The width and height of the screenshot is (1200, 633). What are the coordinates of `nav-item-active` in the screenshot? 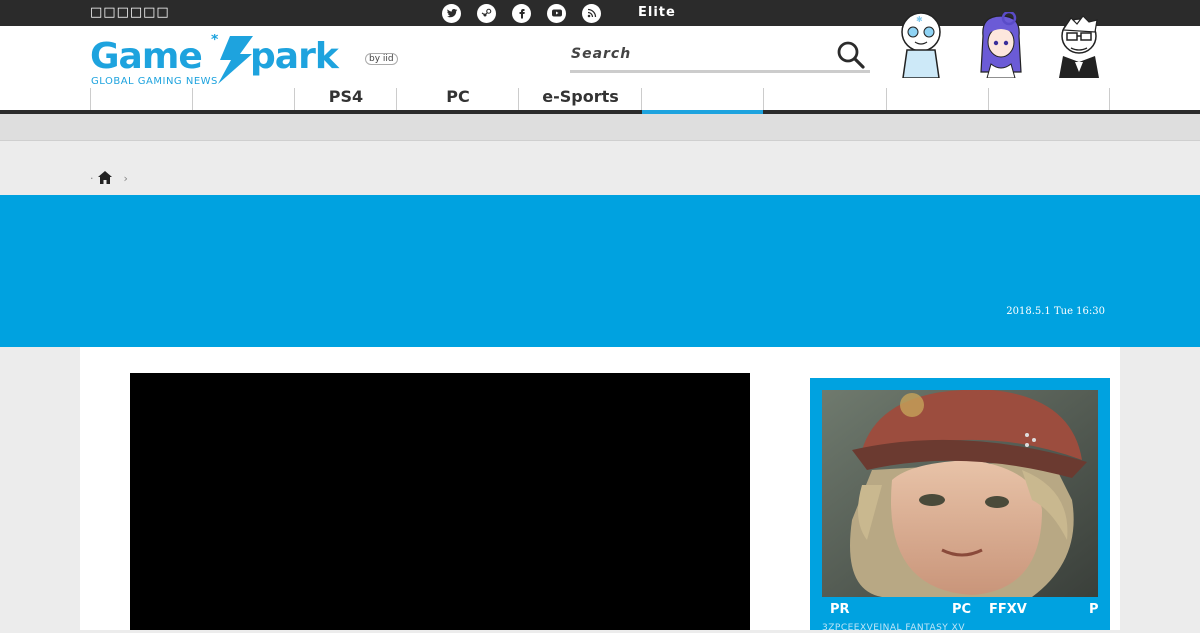 It's located at (702, 99).